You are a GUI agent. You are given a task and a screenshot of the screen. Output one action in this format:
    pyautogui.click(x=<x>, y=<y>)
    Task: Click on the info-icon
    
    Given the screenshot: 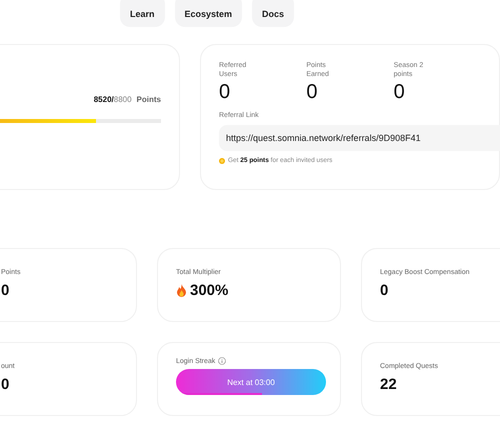 What is the action you would take?
    pyautogui.click(x=222, y=361)
    